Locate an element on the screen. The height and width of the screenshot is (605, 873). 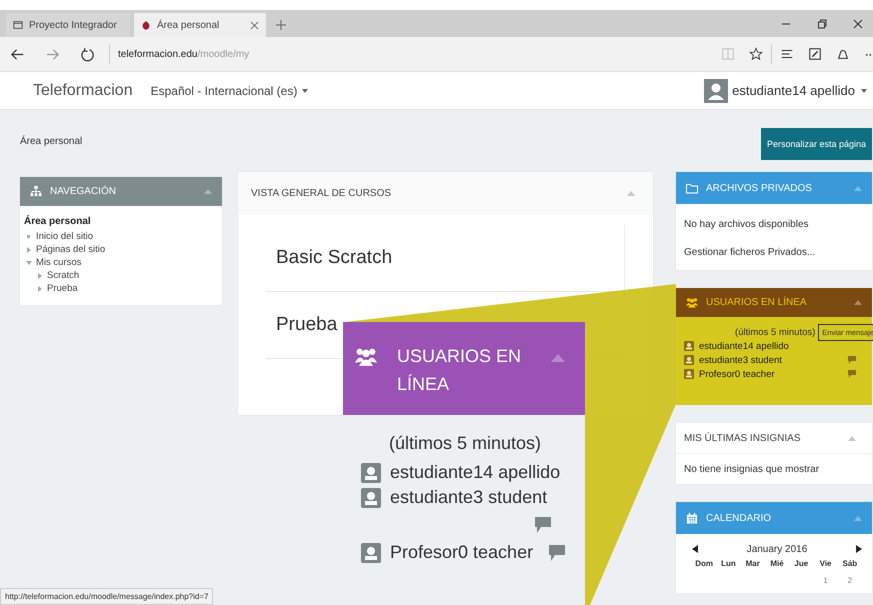
site-name: Teleformacion is located at coordinates (83, 91).